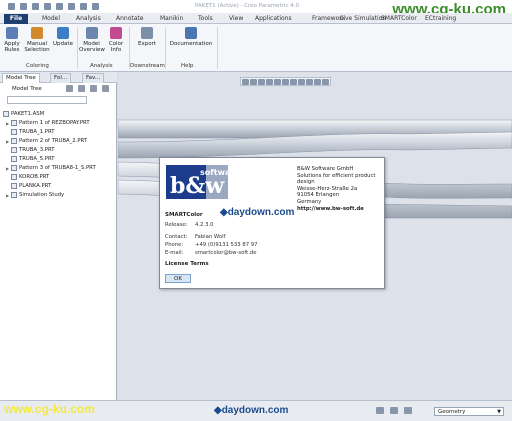 The image size is (512, 421). Describe the element at coordinates (32, 132) in the screenshot. I see `tree-item: TRUBA_1.PRT` at that location.